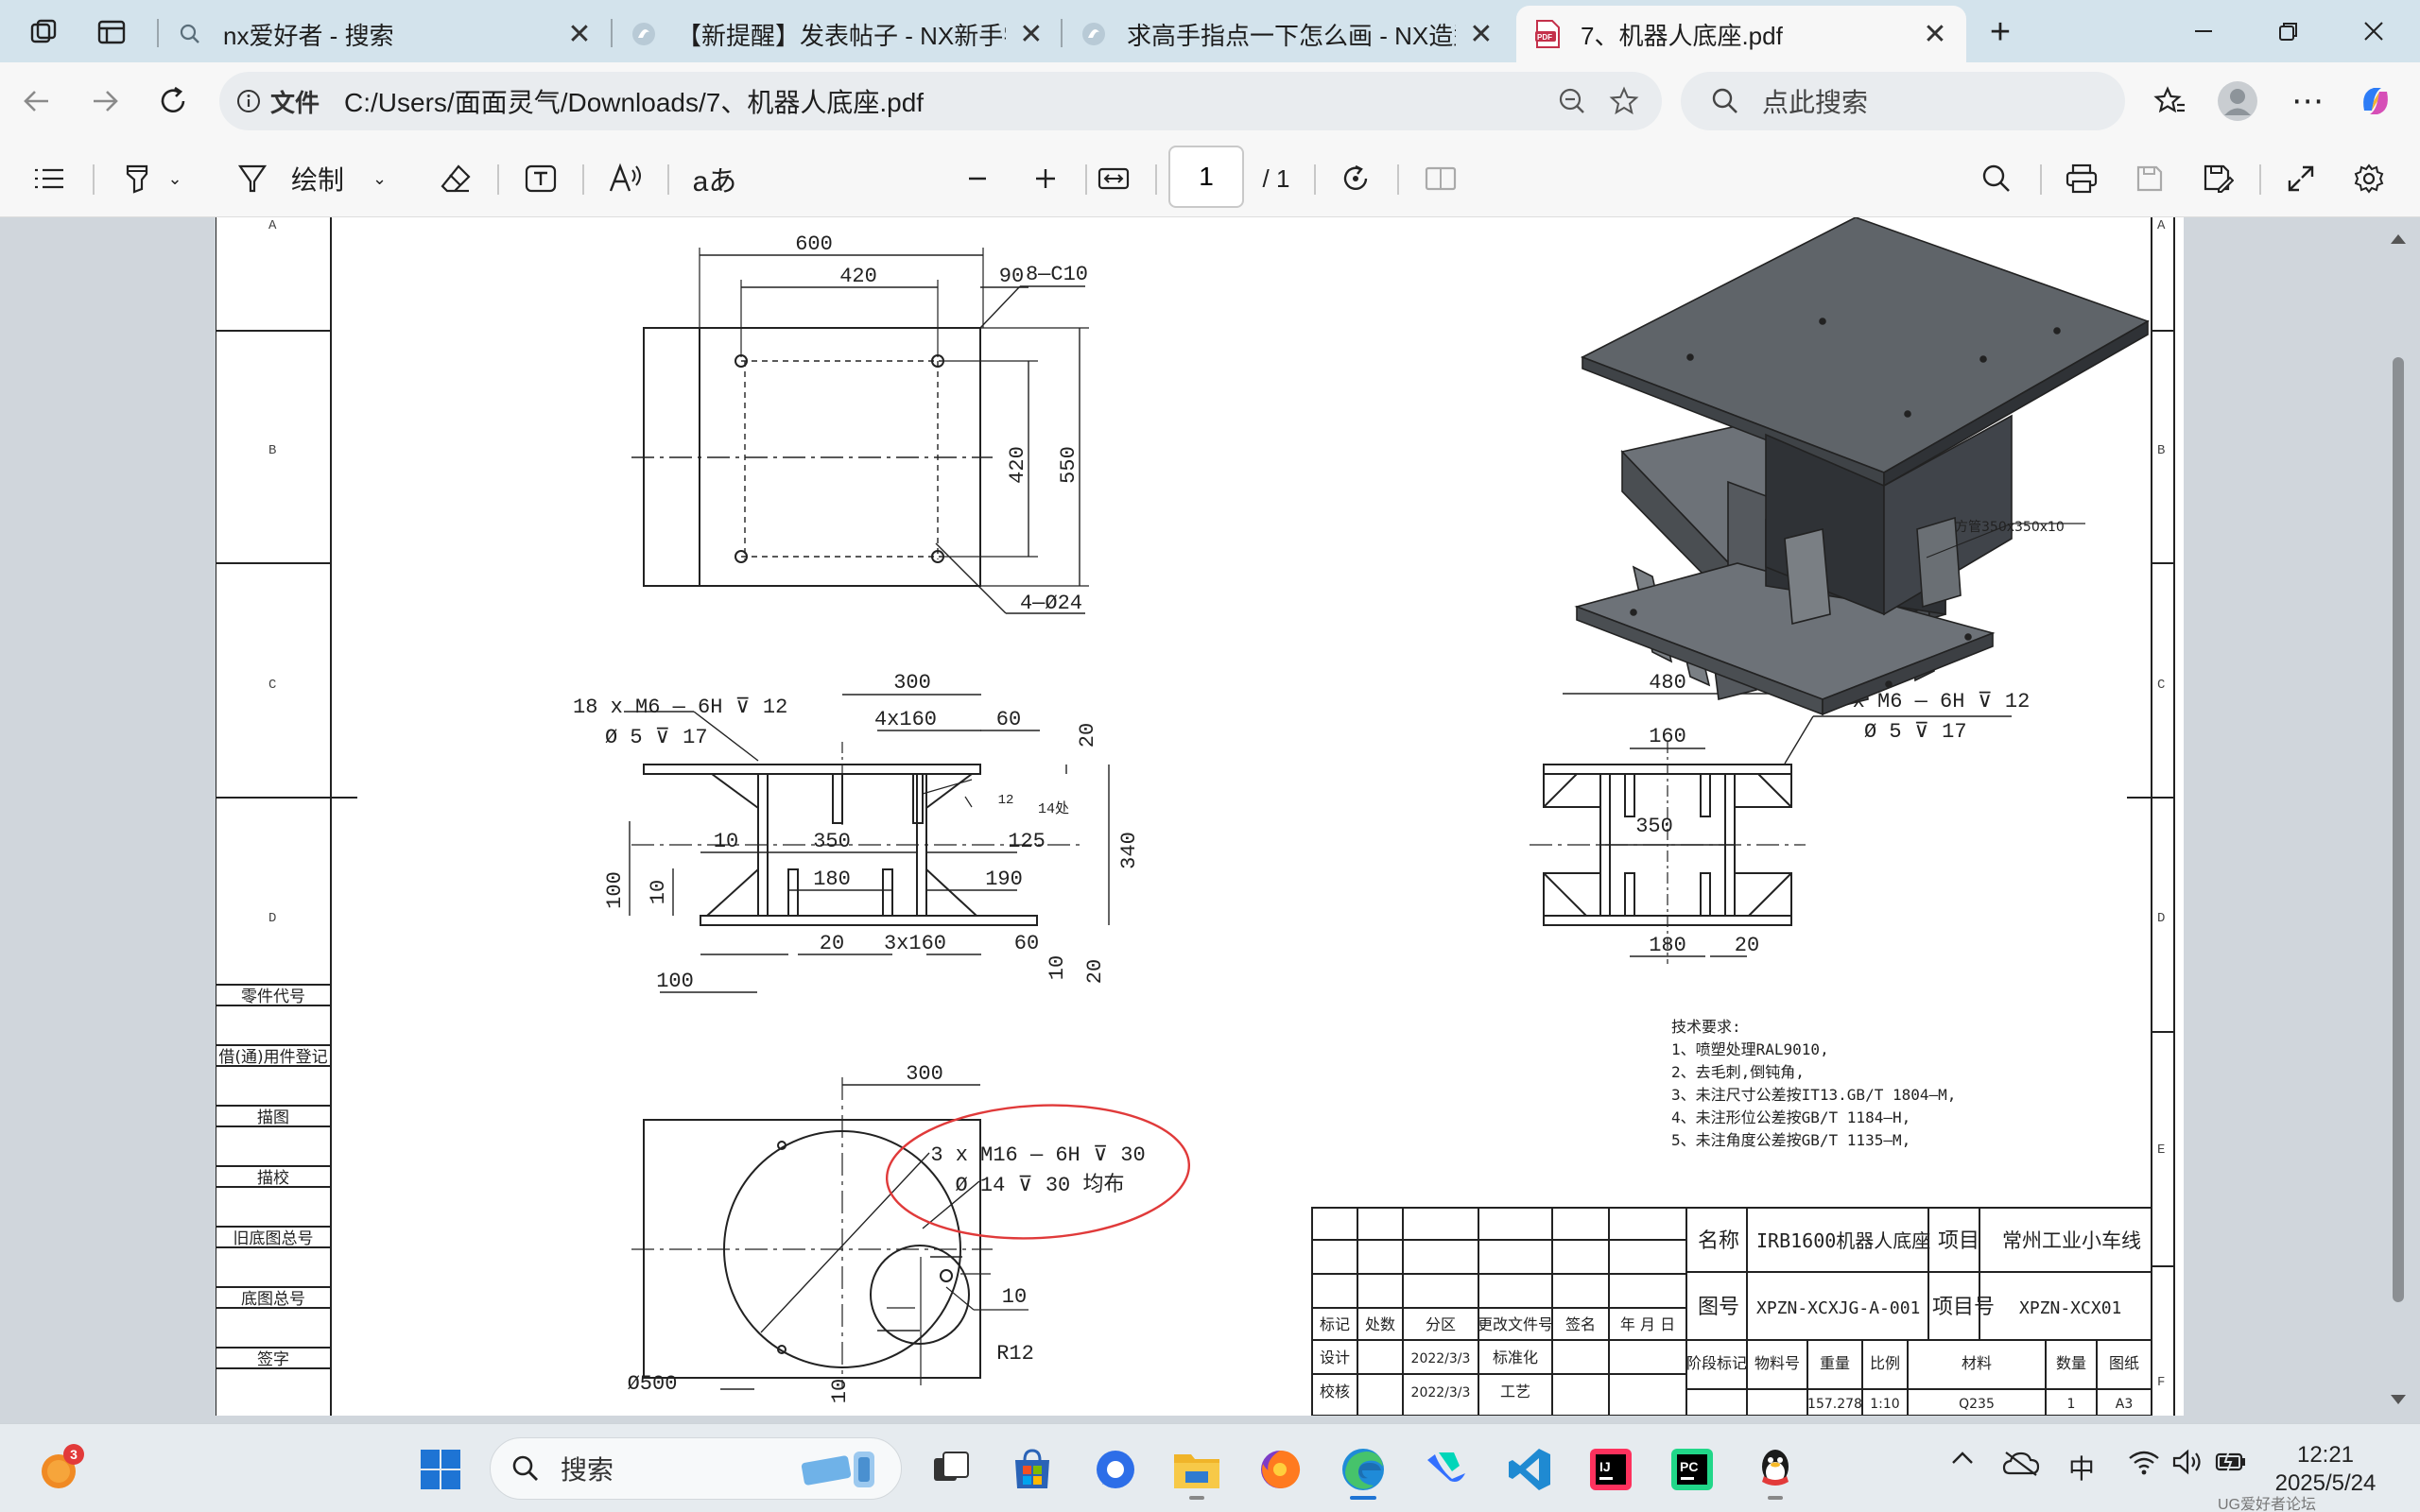 The height and width of the screenshot is (1512, 2420). Describe the element at coordinates (455, 178) in the screenshot. I see `eraser-icon` at that location.